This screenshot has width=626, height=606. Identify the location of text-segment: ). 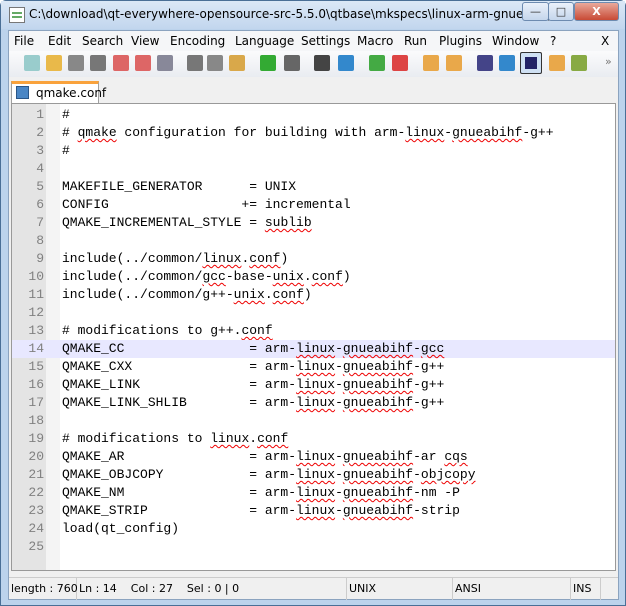
(307, 294).